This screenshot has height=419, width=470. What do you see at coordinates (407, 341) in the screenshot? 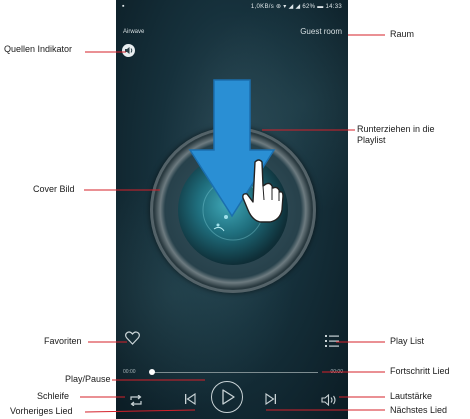
I see `label-play-list: Play List` at bounding box center [407, 341].